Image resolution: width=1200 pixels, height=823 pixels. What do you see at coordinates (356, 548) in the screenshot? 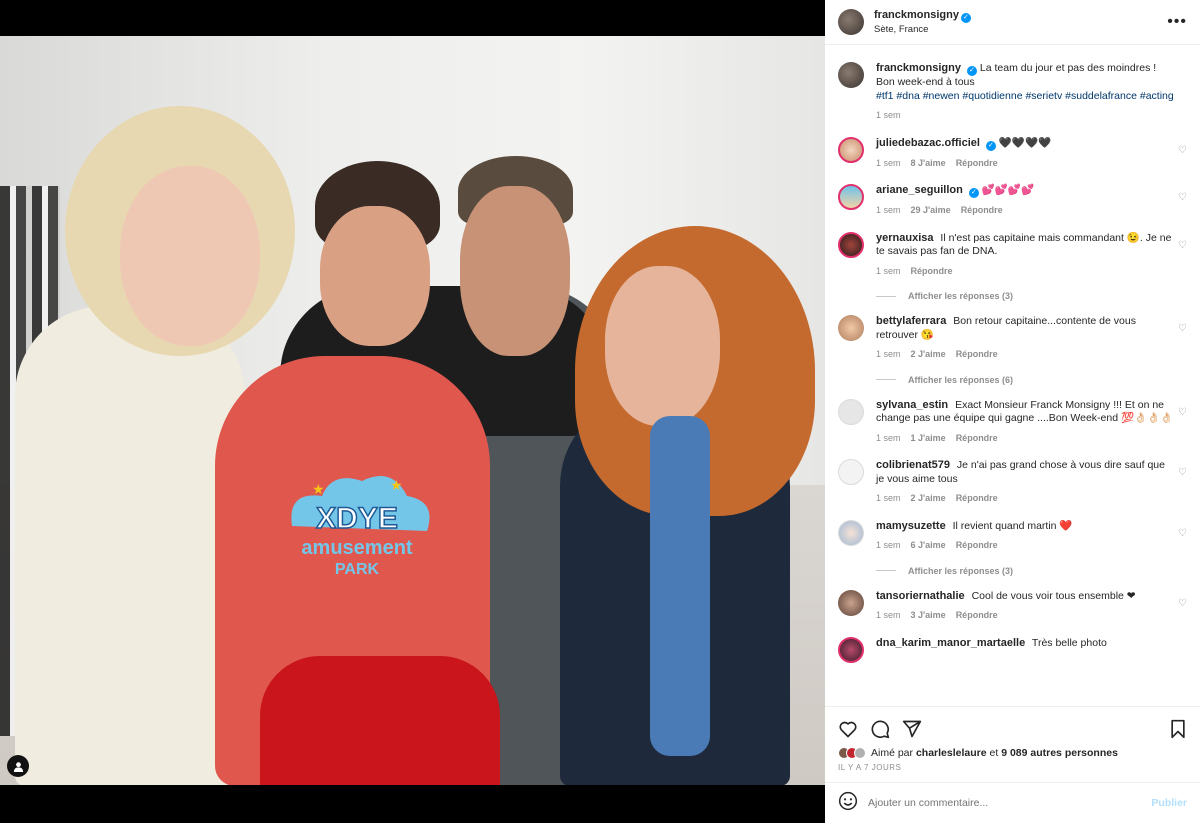
I see `sweatshirt-line2: amusement` at bounding box center [356, 548].